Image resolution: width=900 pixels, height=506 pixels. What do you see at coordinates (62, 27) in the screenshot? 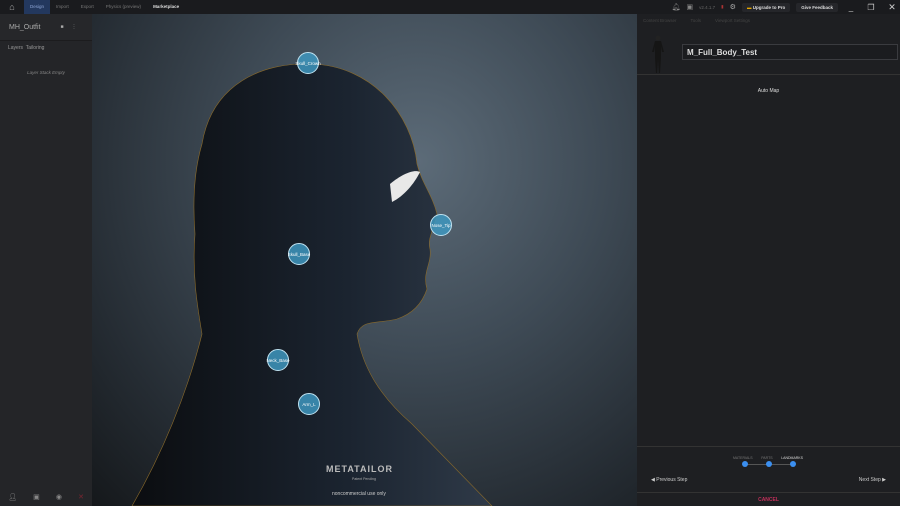
I see `save-icon: ■` at bounding box center [62, 27].